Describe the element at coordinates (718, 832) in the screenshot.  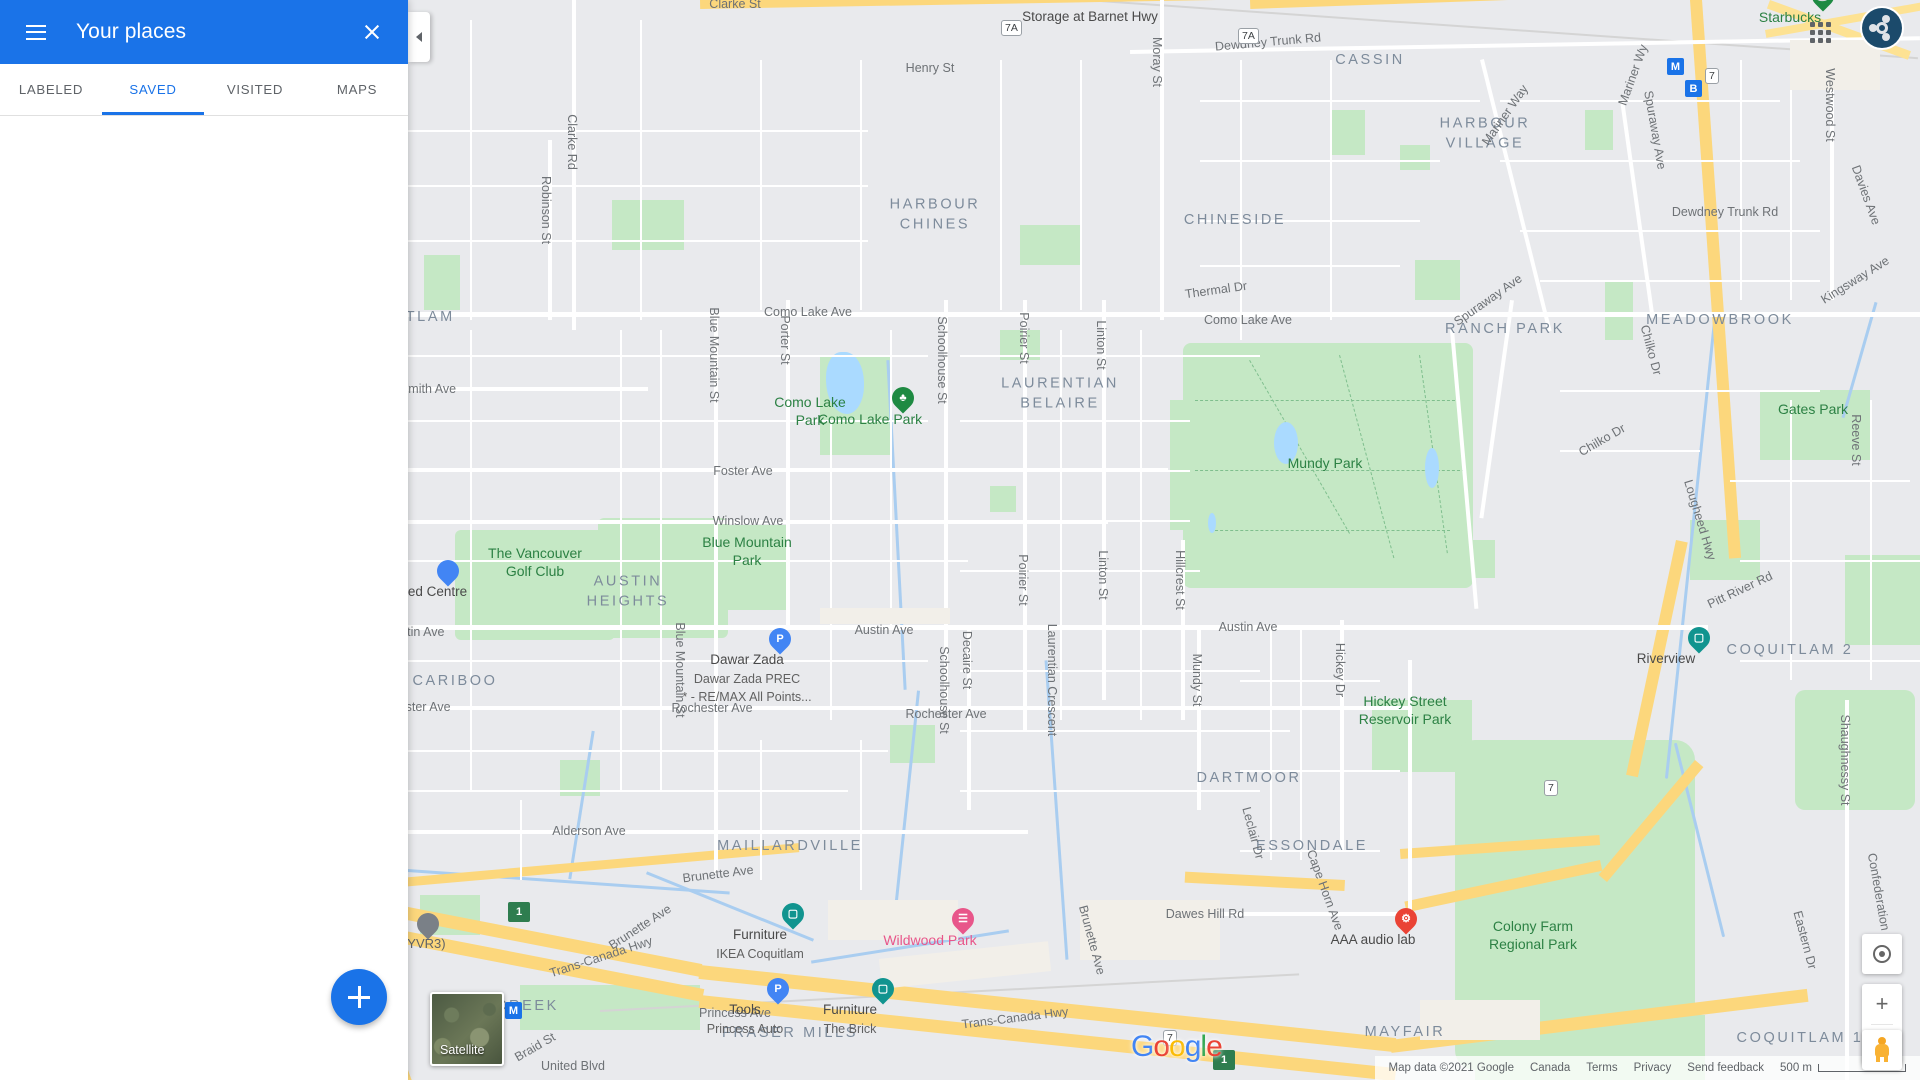
I see `road-alderson-ave` at that location.